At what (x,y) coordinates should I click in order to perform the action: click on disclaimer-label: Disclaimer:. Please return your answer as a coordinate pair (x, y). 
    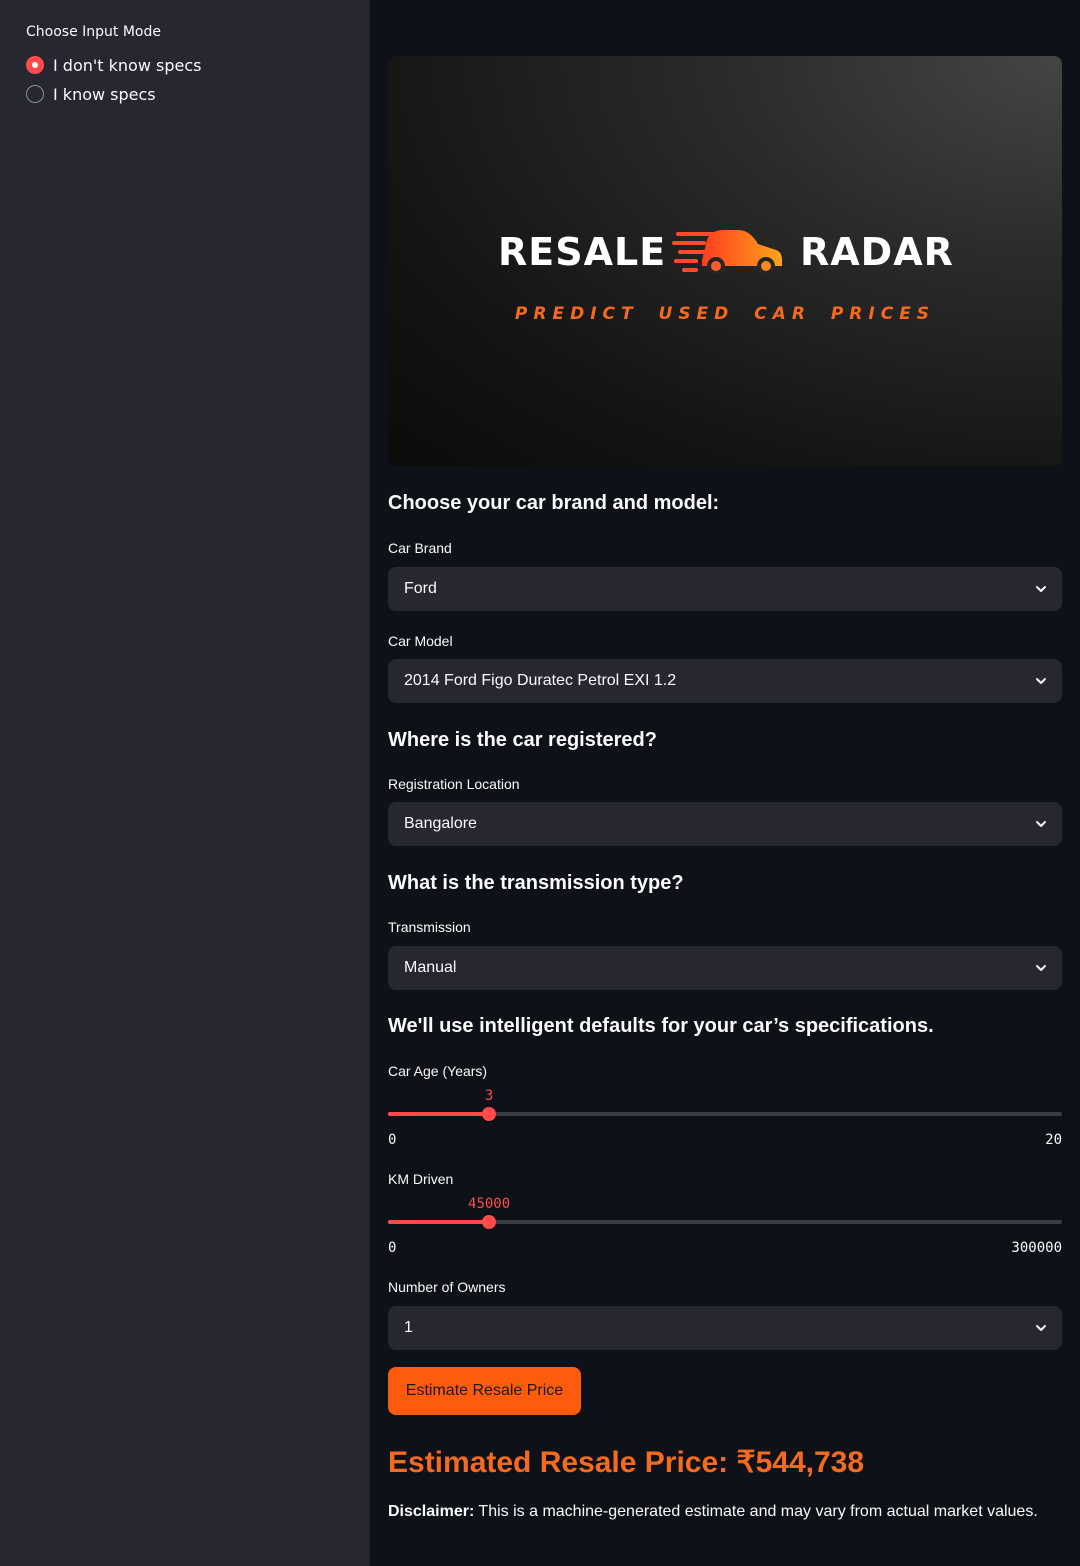
    Looking at the image, I should click on (431, 1511).